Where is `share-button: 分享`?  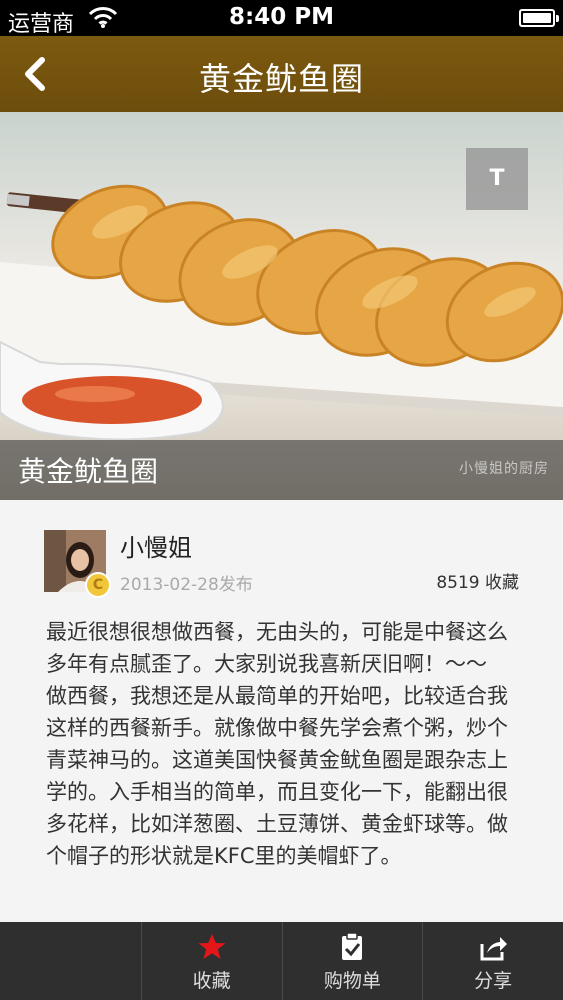 share-button: 分享 is located at coordinates (492, 961).